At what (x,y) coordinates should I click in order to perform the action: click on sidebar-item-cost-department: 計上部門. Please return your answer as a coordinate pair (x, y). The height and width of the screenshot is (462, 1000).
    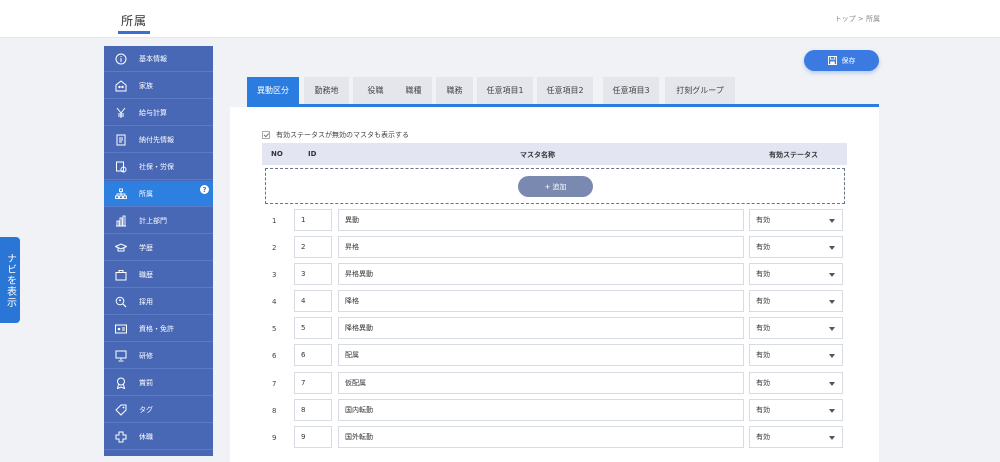
    Looking at the image, I should click on (158, 221).